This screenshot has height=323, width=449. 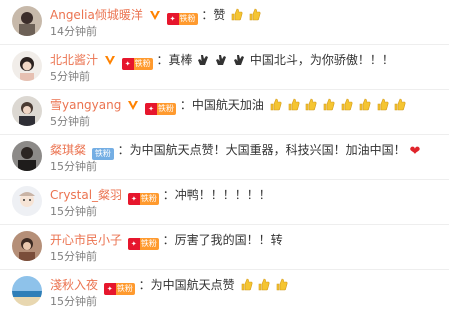 What do you see at coordinates (68, 150) in the screenshot?
I see `username-link: 粲琪粲` at bounding box center [68, 150].